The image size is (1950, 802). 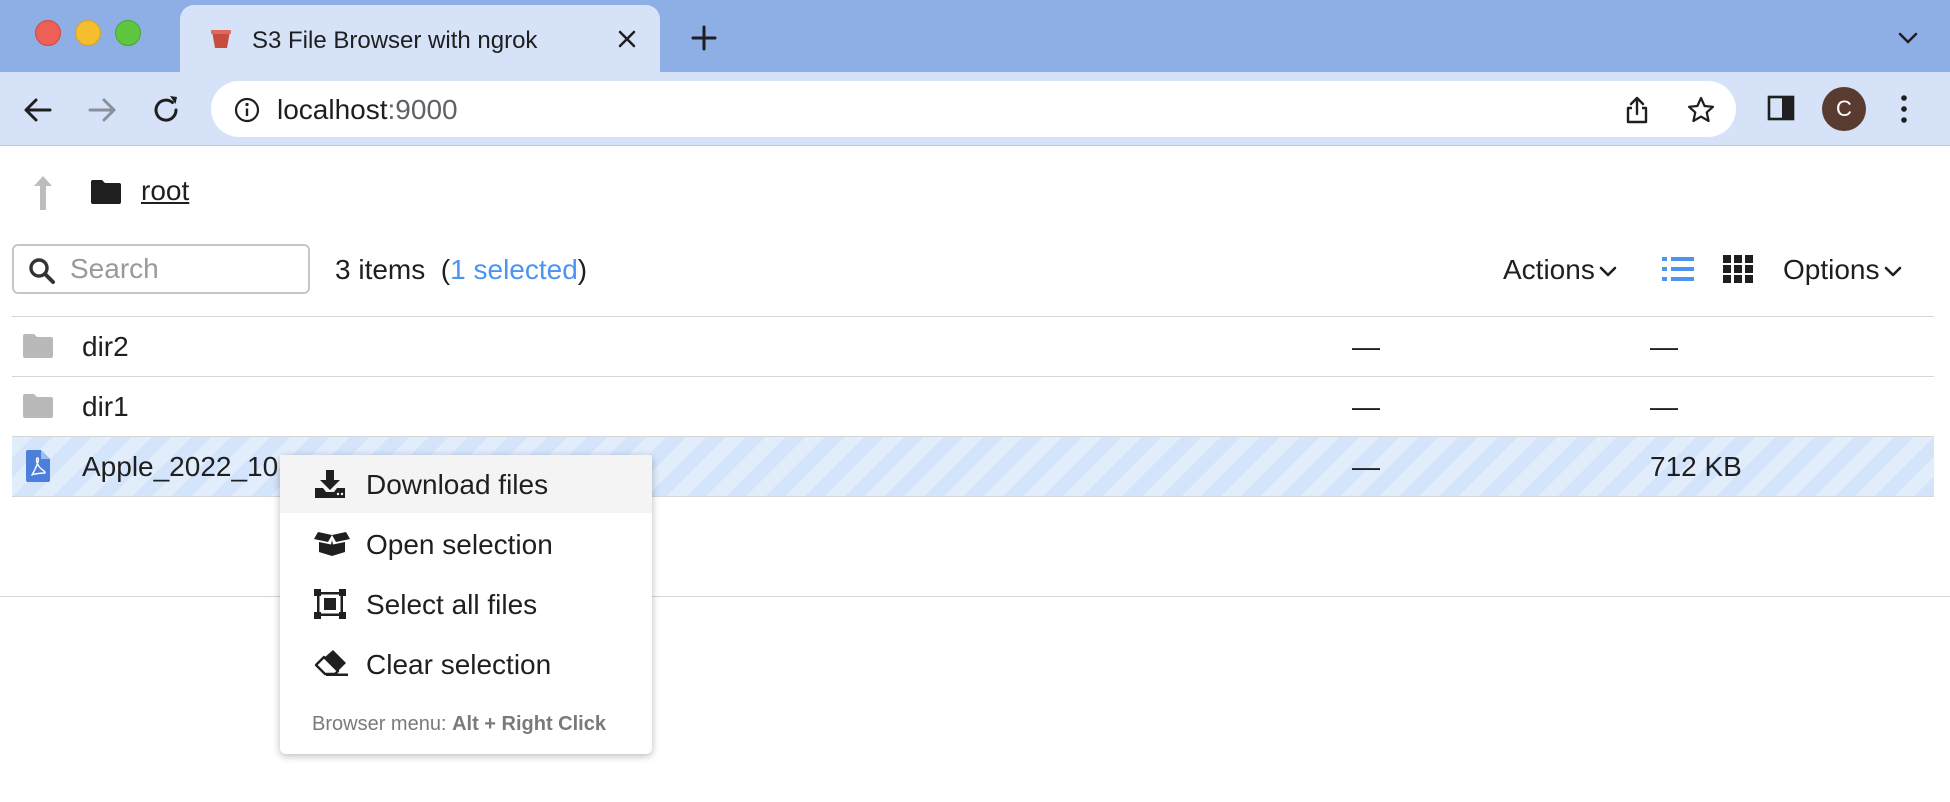 I want to click on context-menu-hint: Browser menu: Alt + Right Click, so click(x=459, y=724).